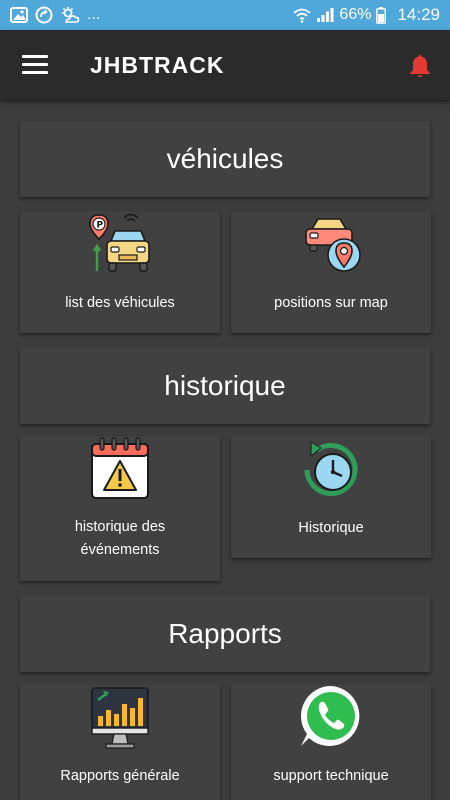 This screenshot has width=450, height=800. I want to click on card-label-line-2: événements, so click(120, 550).